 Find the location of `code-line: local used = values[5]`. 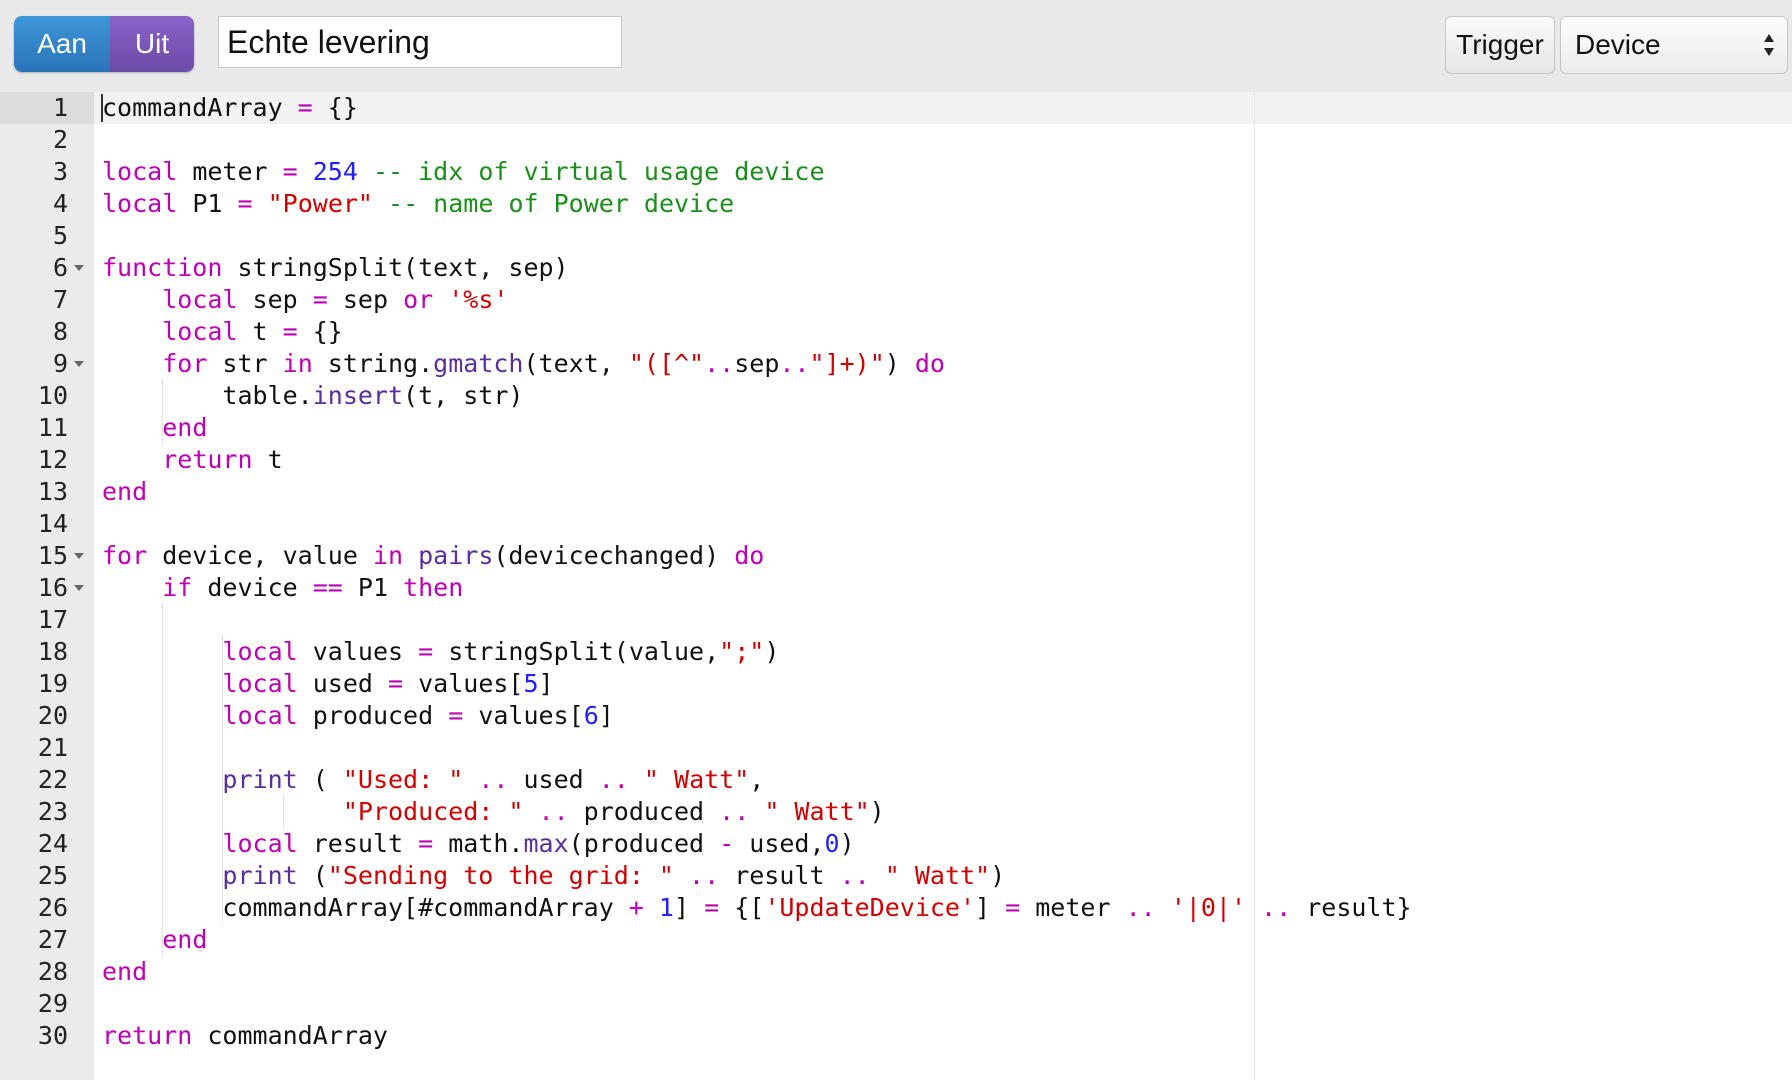

code-line: local used = values[5] is located at coordinates (328, 684).